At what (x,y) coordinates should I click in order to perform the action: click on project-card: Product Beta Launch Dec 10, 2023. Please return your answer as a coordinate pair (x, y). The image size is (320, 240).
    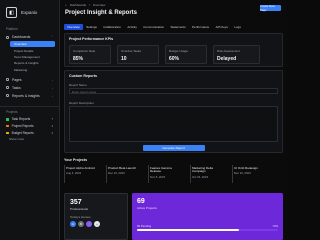
    Looking at the image, I should click on (124, 174).